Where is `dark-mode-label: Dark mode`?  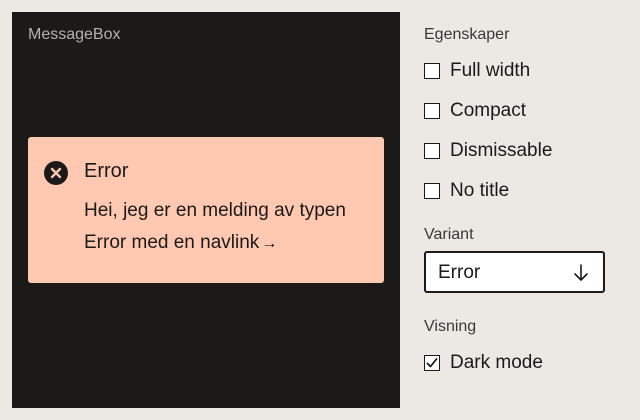
dark-mode-label: Dark mode is located at coordinates (496, 362).